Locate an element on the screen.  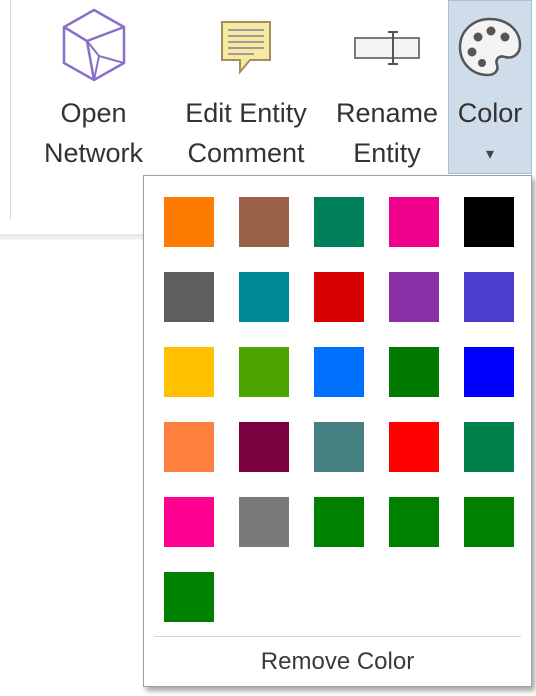
palette-icon is located at coordinates (490, 47).